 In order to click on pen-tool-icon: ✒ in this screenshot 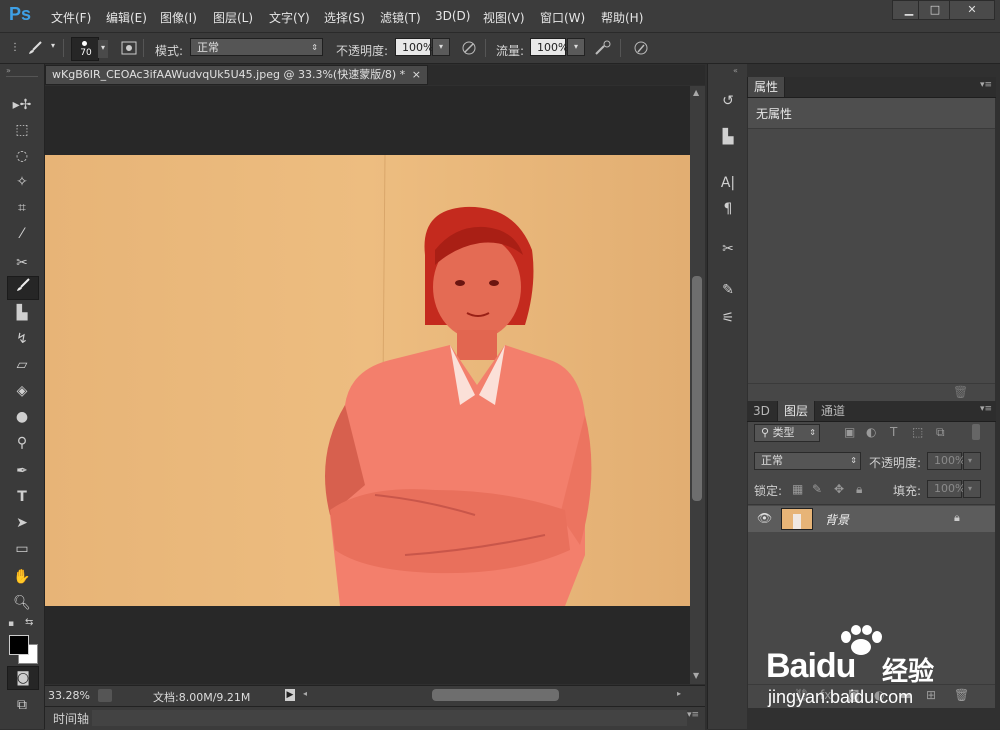, I will do `click(22, 471)`.